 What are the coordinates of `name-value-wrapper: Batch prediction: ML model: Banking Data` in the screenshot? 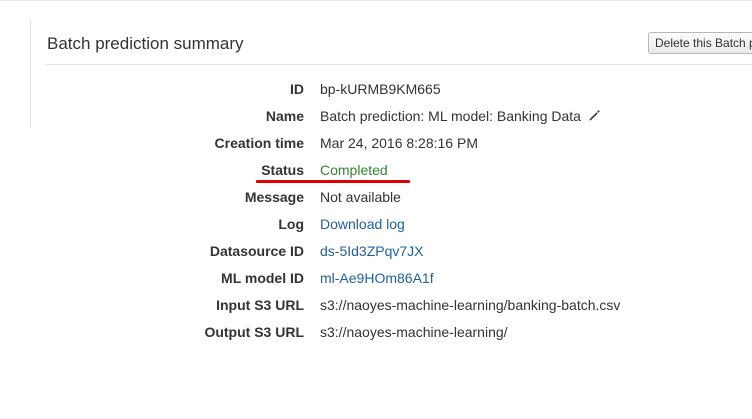 It's located at (460, 116).